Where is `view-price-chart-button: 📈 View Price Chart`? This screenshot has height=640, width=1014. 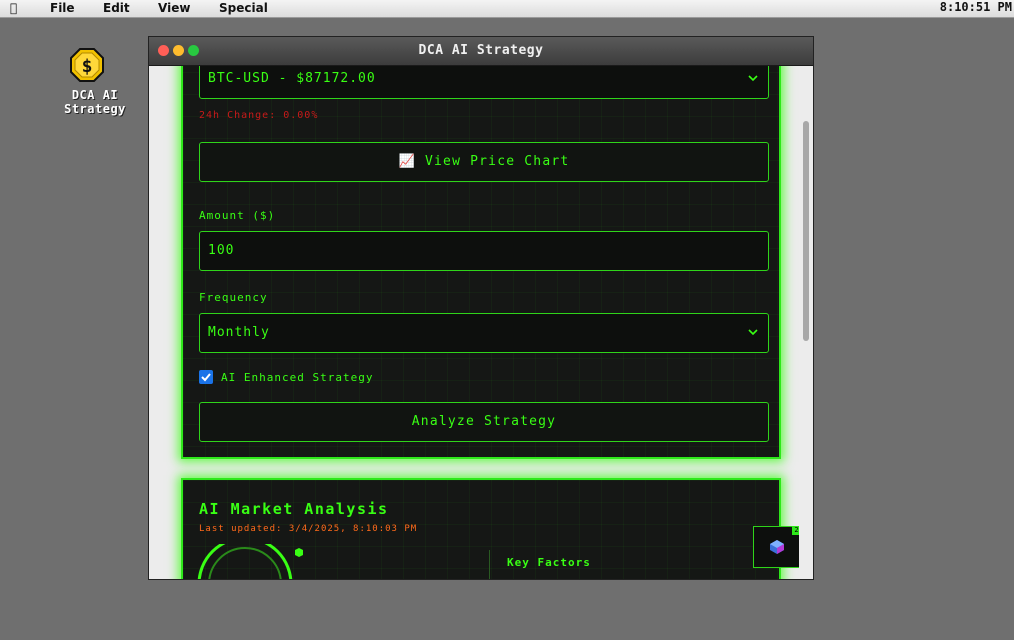 view-price-chart-button: 📈 View Price Chart is located at coordinates (484, 162).